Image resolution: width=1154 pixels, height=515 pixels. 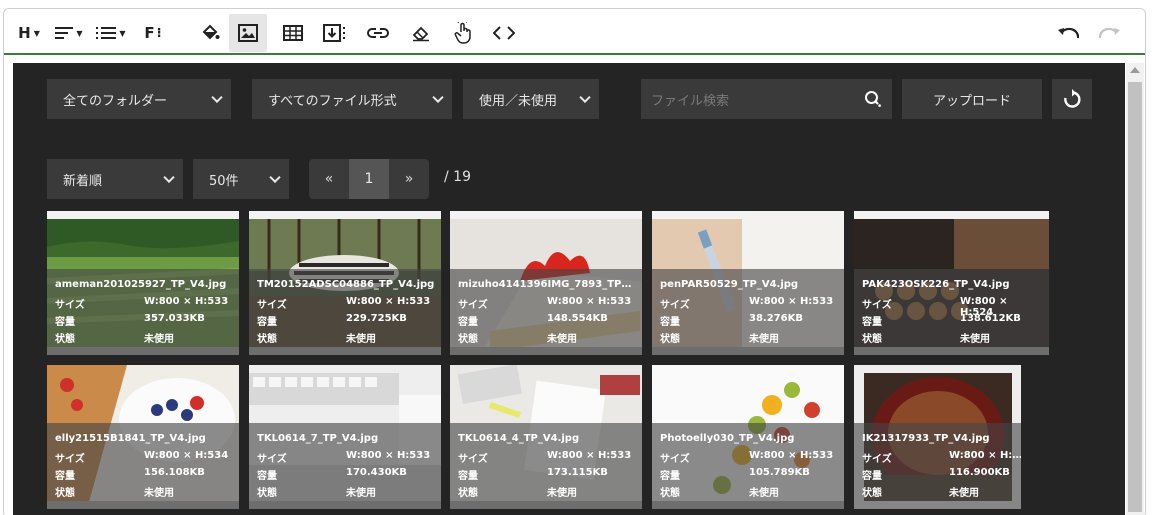 What do you see at coordinates (29, 33) in the screenshot?
I see `heading-button: H ▼` at bounding box center [29, 33].